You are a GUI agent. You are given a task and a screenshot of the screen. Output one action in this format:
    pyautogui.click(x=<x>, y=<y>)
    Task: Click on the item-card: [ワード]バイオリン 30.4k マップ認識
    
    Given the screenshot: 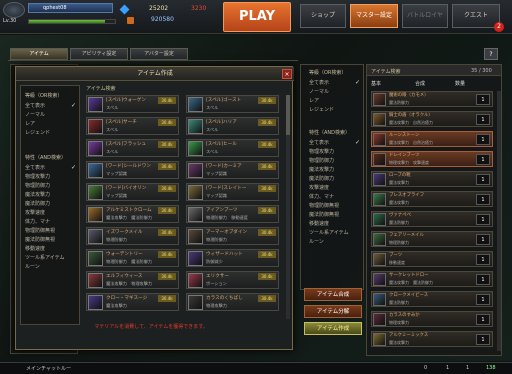 What is the action you would take?
    pyautogui.click(x=132, y=192)
    